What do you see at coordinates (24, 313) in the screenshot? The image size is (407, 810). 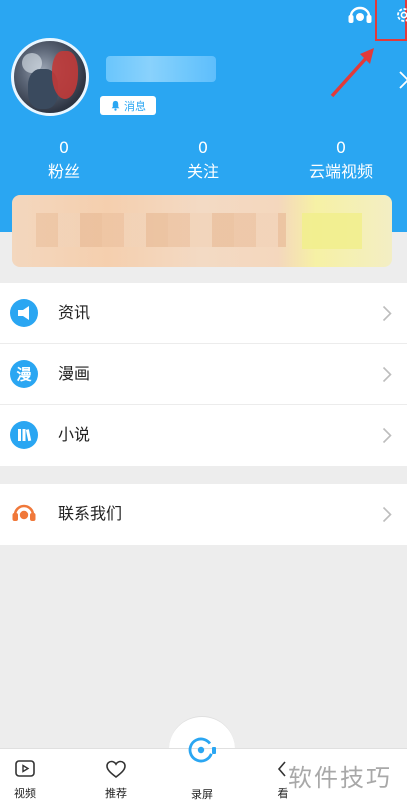 I see `megaphone-icon` at bounding box center [24, 313].